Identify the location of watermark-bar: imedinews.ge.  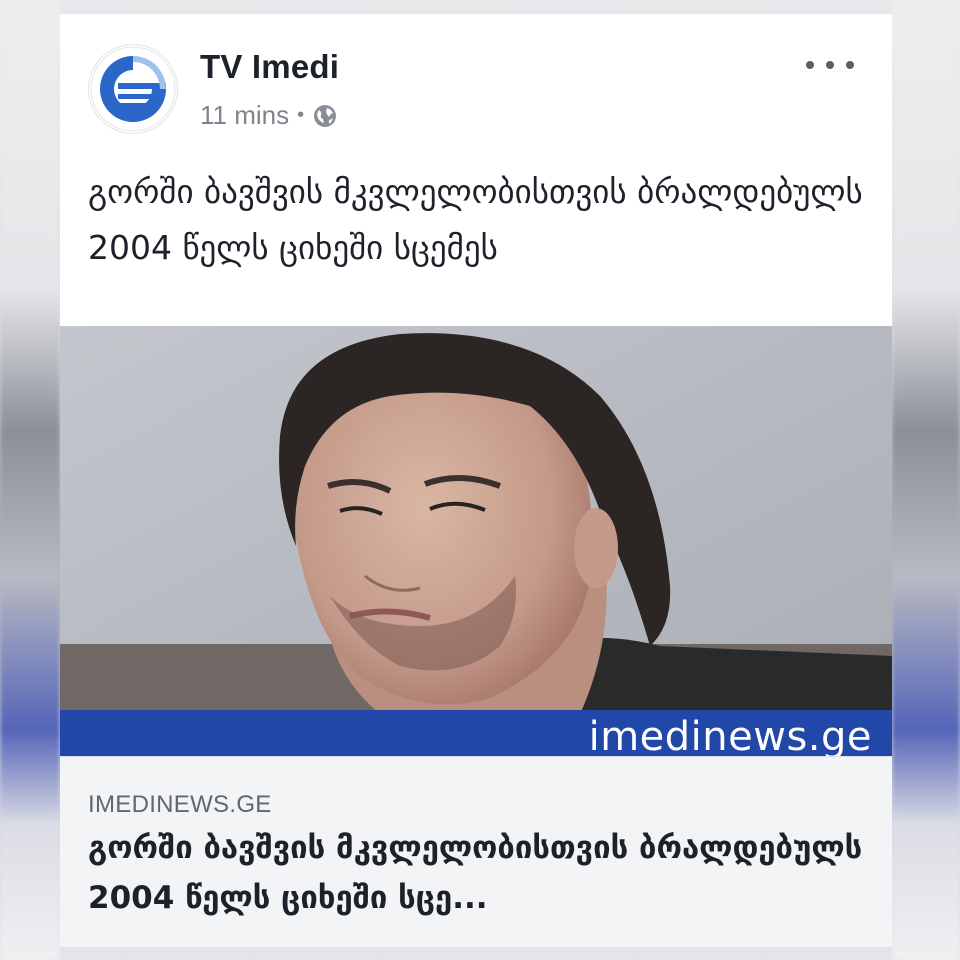
(476, 733).